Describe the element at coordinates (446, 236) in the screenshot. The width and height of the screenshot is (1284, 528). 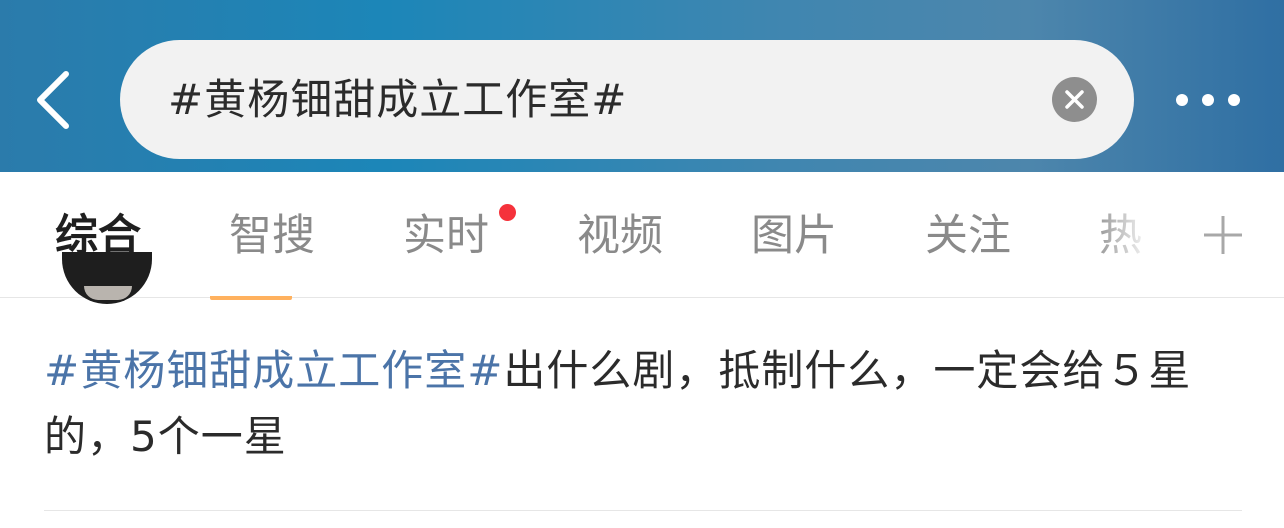
I see `tab-realtime: 实时` at that location.